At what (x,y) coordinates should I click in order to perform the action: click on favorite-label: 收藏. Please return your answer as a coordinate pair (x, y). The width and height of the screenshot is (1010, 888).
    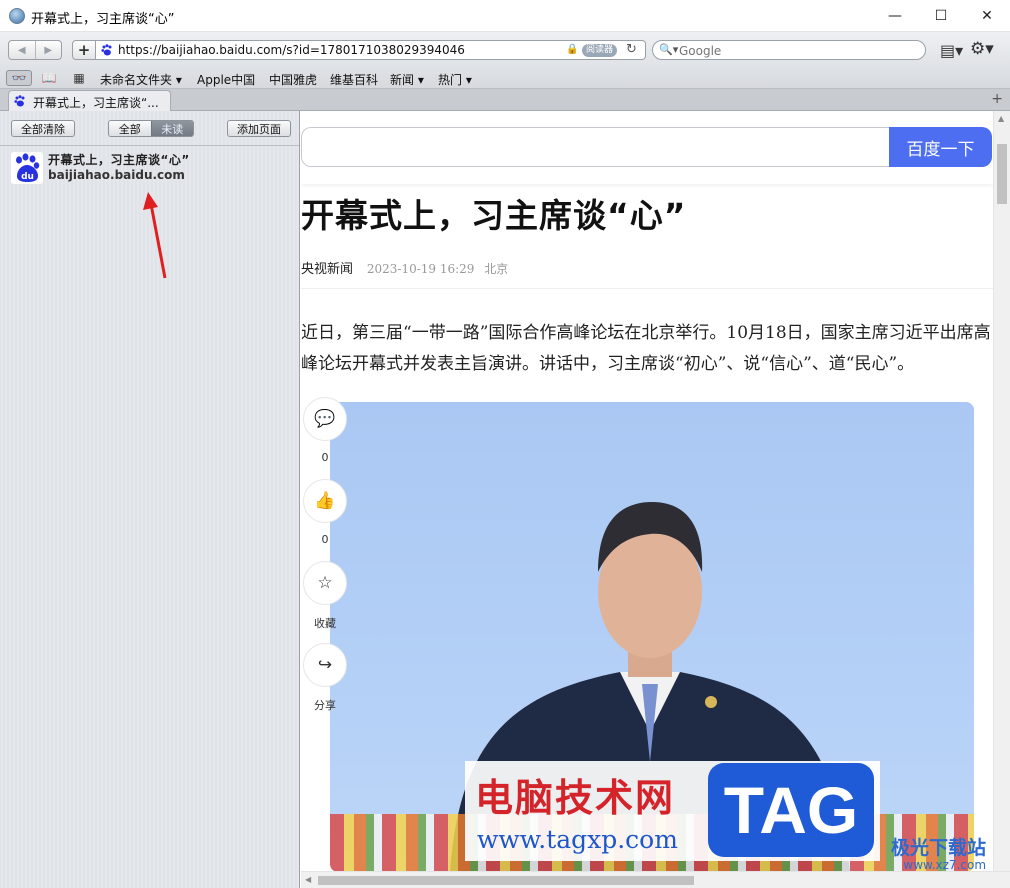
    Looking at the image, I should click on (325, 623).